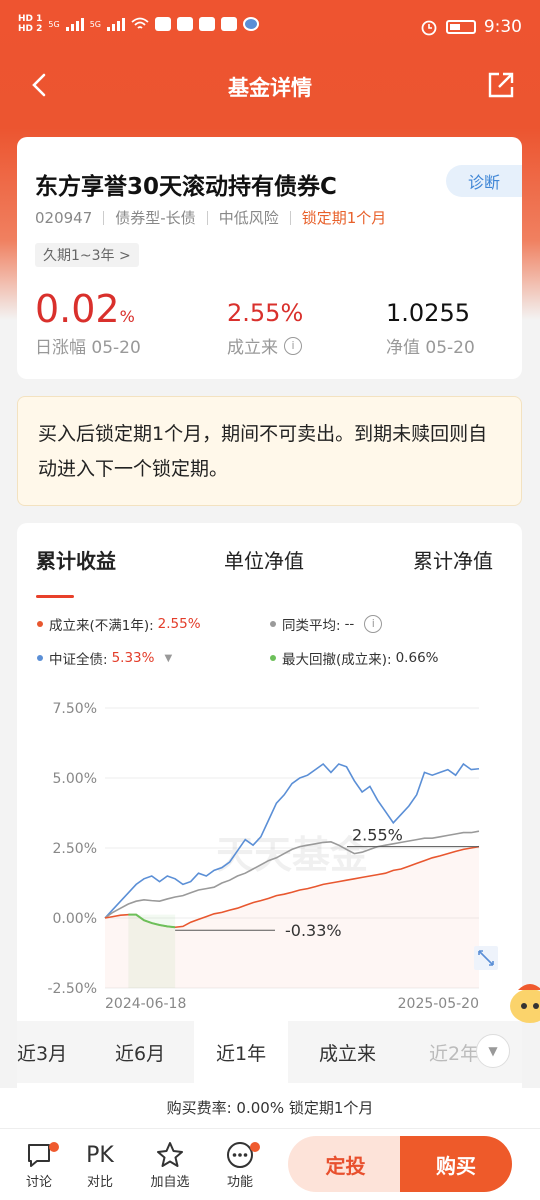 The image size is (540, 1200). Describe the element at coordinates (38, 1182) in the screenshot. I see `discuss-label: 讨论` at that location.